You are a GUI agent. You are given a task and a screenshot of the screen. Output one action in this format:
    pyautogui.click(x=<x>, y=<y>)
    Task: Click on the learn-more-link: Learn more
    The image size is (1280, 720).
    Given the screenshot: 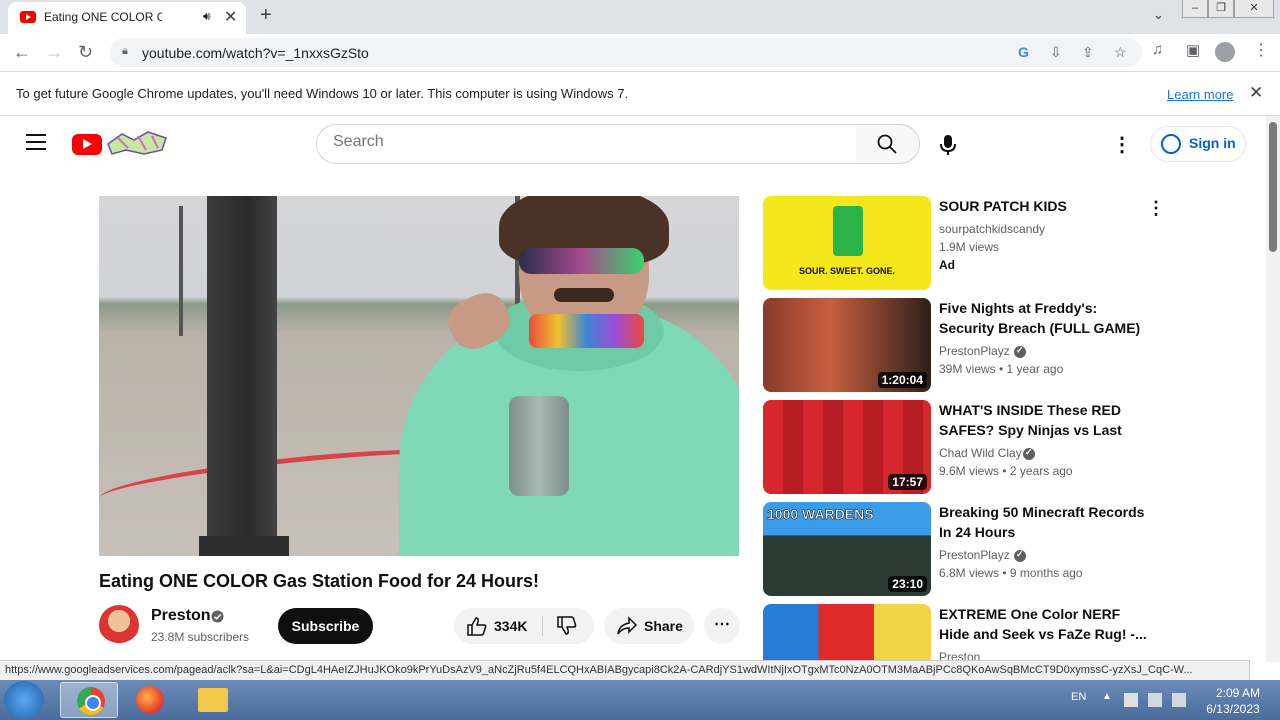 What is the action you would take?
    pyautogui.click(x=1200, y=94)
    